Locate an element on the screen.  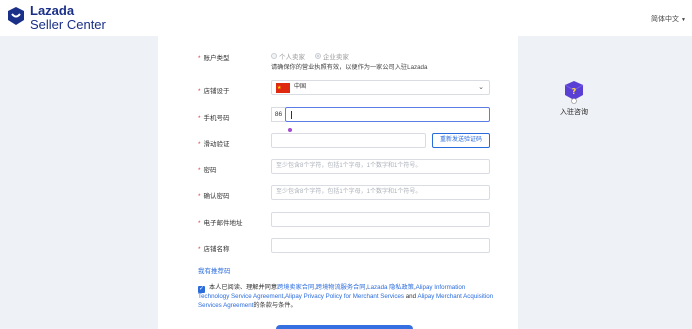
store-name-input is located at coordinates (380, 245).